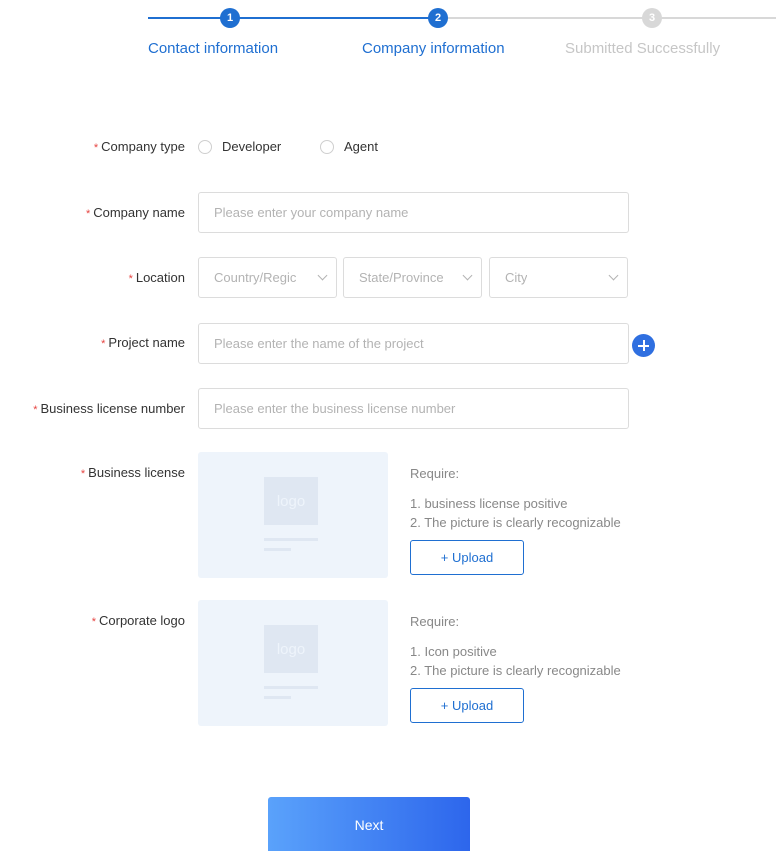 Image resolution: width=776 pixels, height=851 pixels. What do you see at coordinates (136, 472) in the screenshot?
I see `business-license-label-text: Business license` at bounding box center [136, 472].